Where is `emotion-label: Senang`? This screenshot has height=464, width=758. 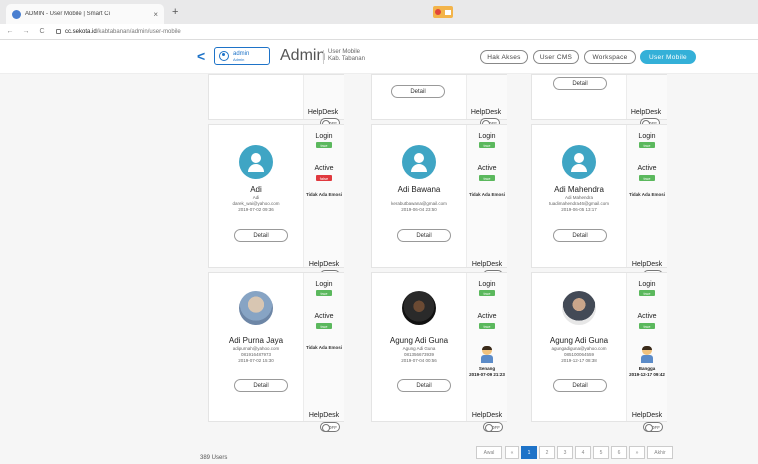
emotion-label: Senang is located at coordinates (487, 368).